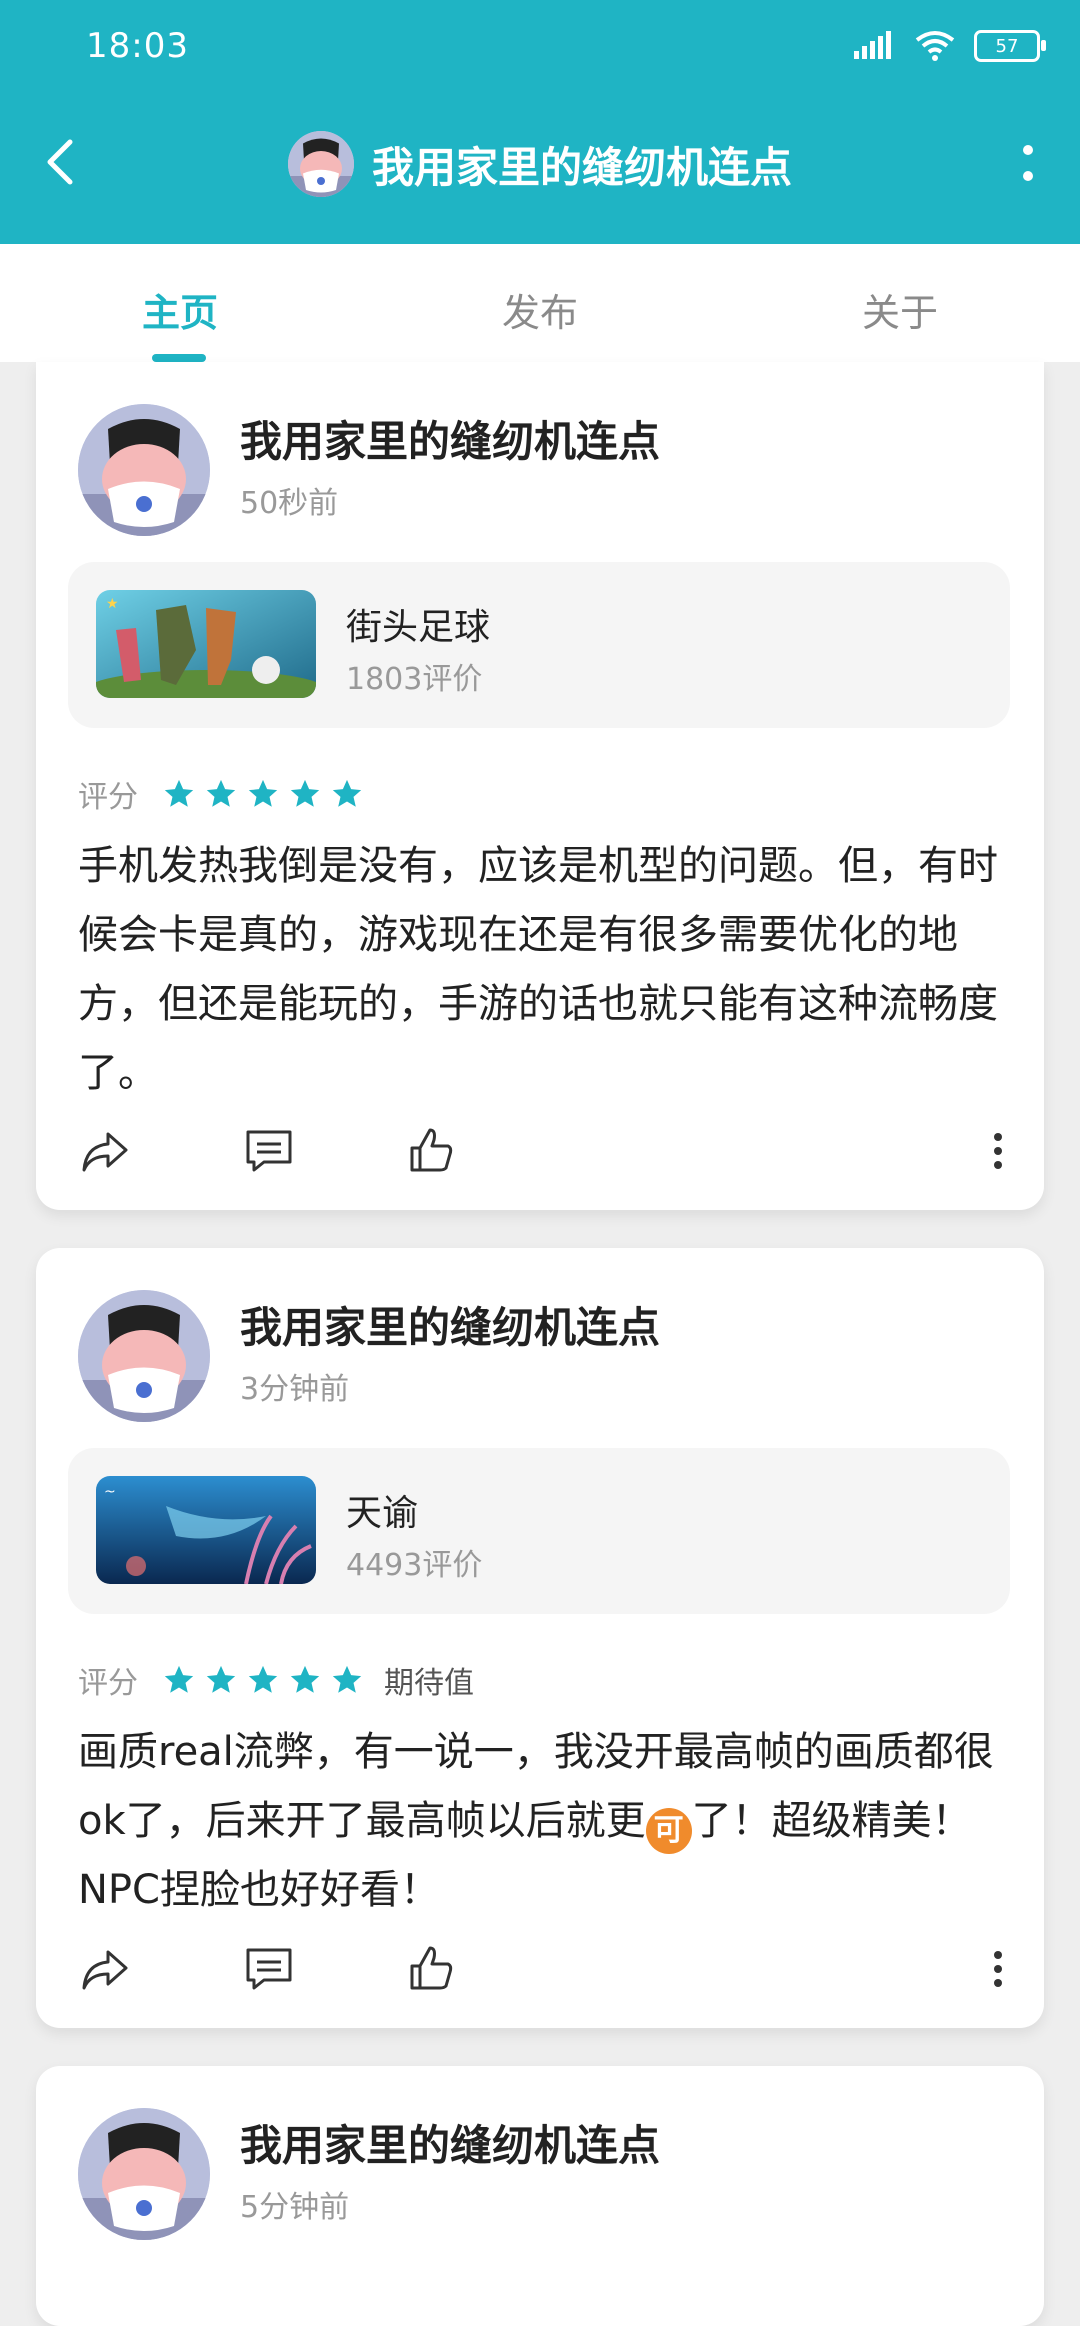 The width and height of the screenshot is (1080, 2326). What do you see at coordinates (295, 1389) in the screenshot?
I see `post-time: 3分钟前` at bounding box center [295, 1389].